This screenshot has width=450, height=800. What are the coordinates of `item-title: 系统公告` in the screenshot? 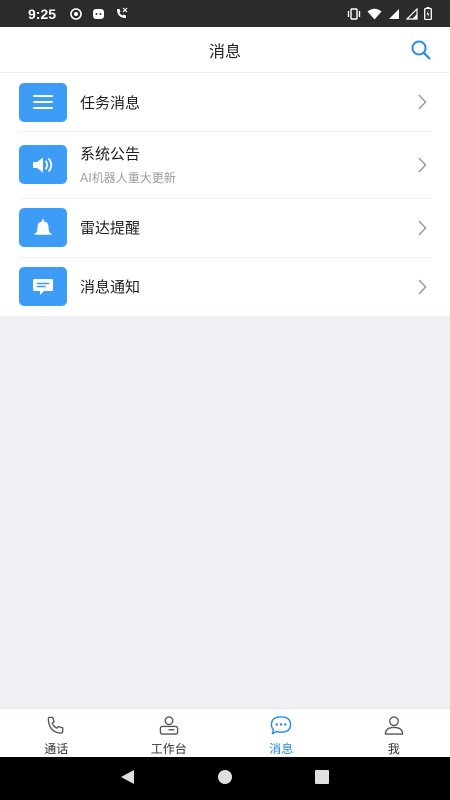 It's located at (110, 154).